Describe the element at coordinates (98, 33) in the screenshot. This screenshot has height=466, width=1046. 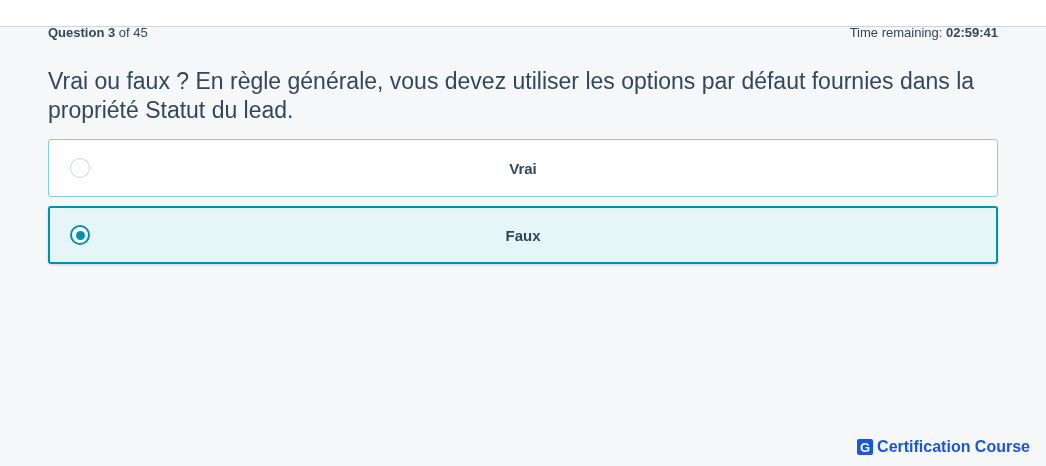
I see `question-counter: Question 3 of 45` at that location.